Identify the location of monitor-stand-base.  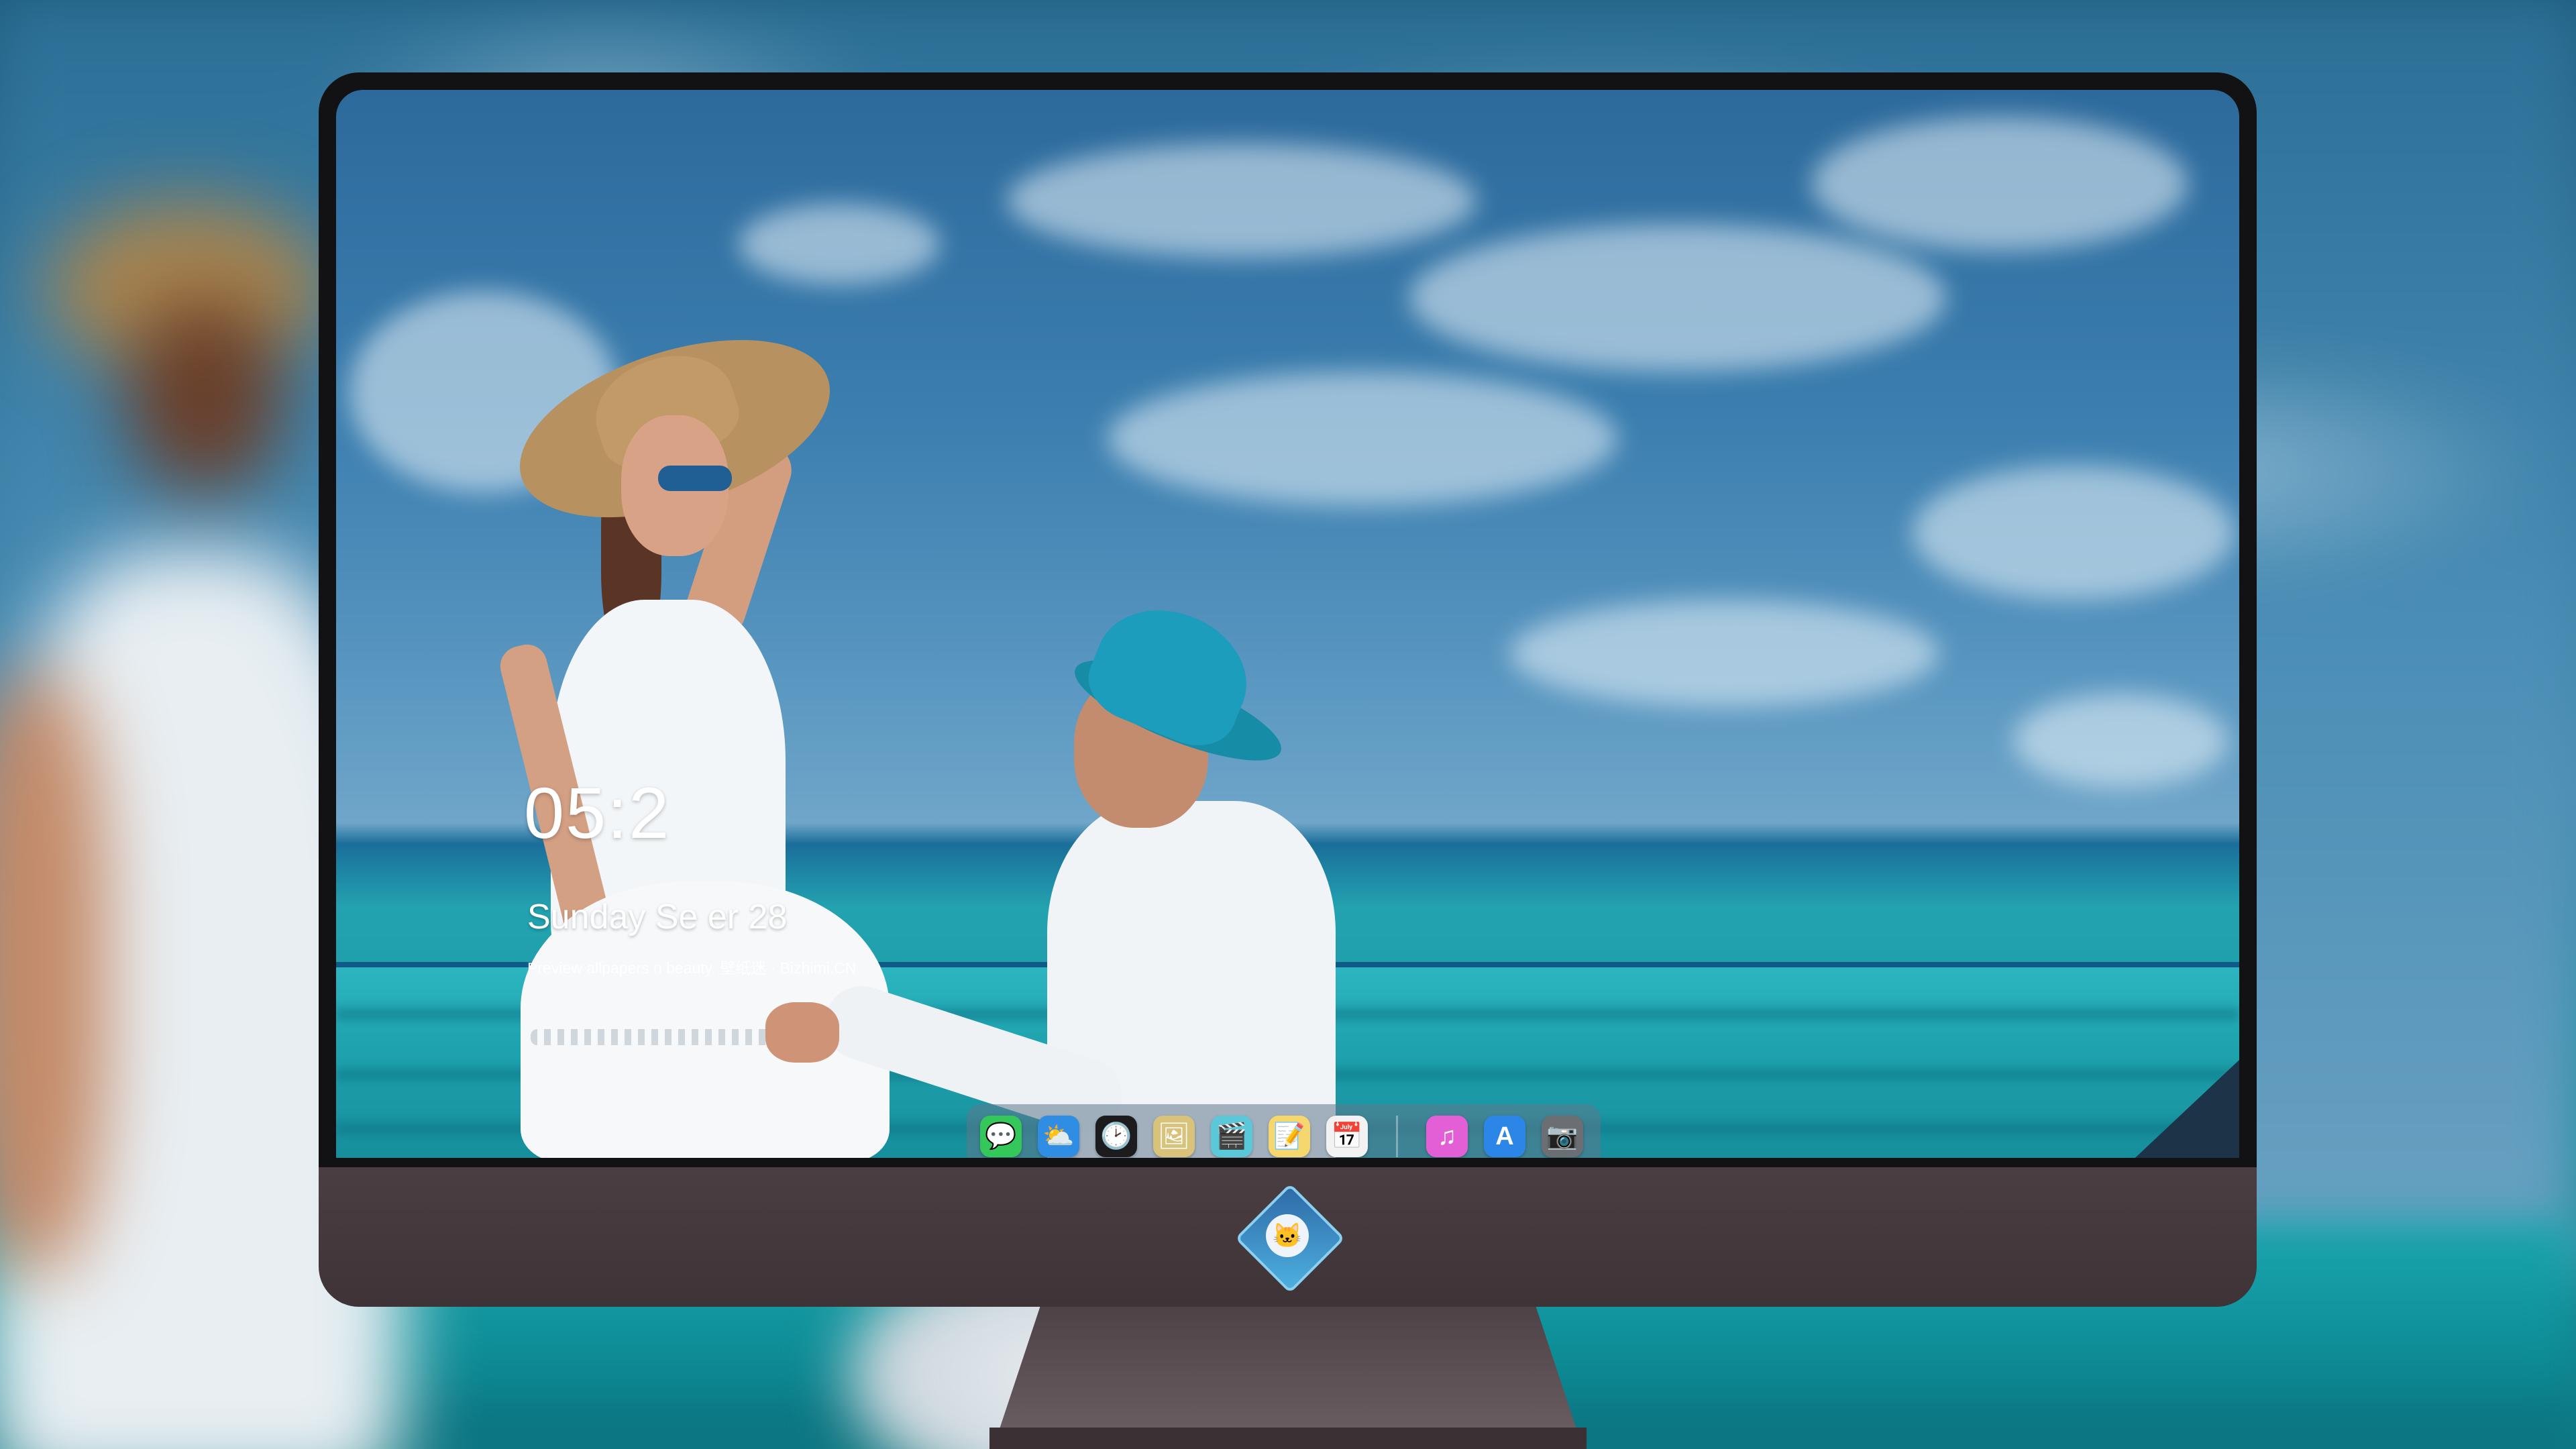
(1288, 1438).